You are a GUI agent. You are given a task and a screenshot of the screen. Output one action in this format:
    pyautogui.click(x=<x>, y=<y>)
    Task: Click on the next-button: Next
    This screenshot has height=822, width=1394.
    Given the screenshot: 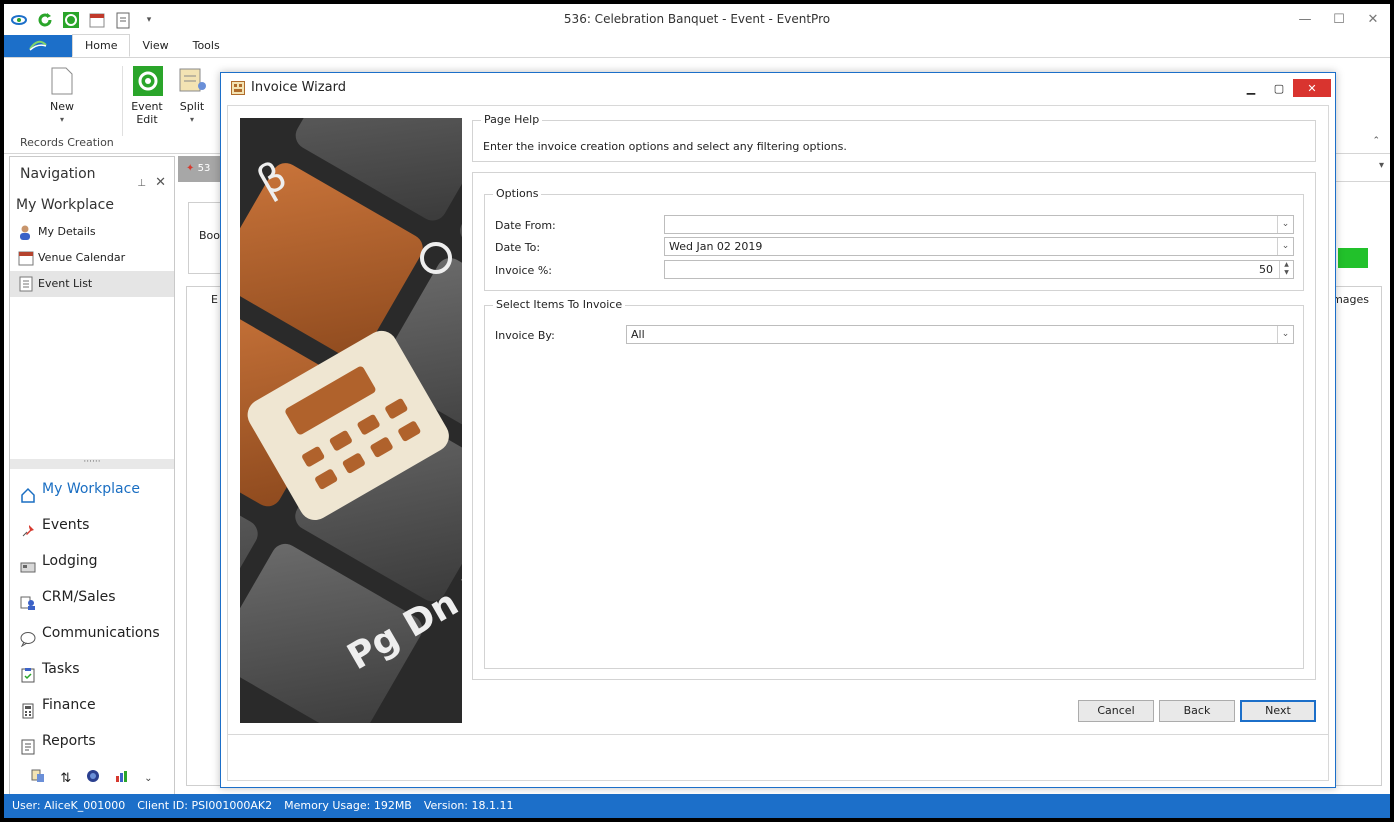 What is the action you would take?
    pyautogui.click(x=1278, y=711)
    